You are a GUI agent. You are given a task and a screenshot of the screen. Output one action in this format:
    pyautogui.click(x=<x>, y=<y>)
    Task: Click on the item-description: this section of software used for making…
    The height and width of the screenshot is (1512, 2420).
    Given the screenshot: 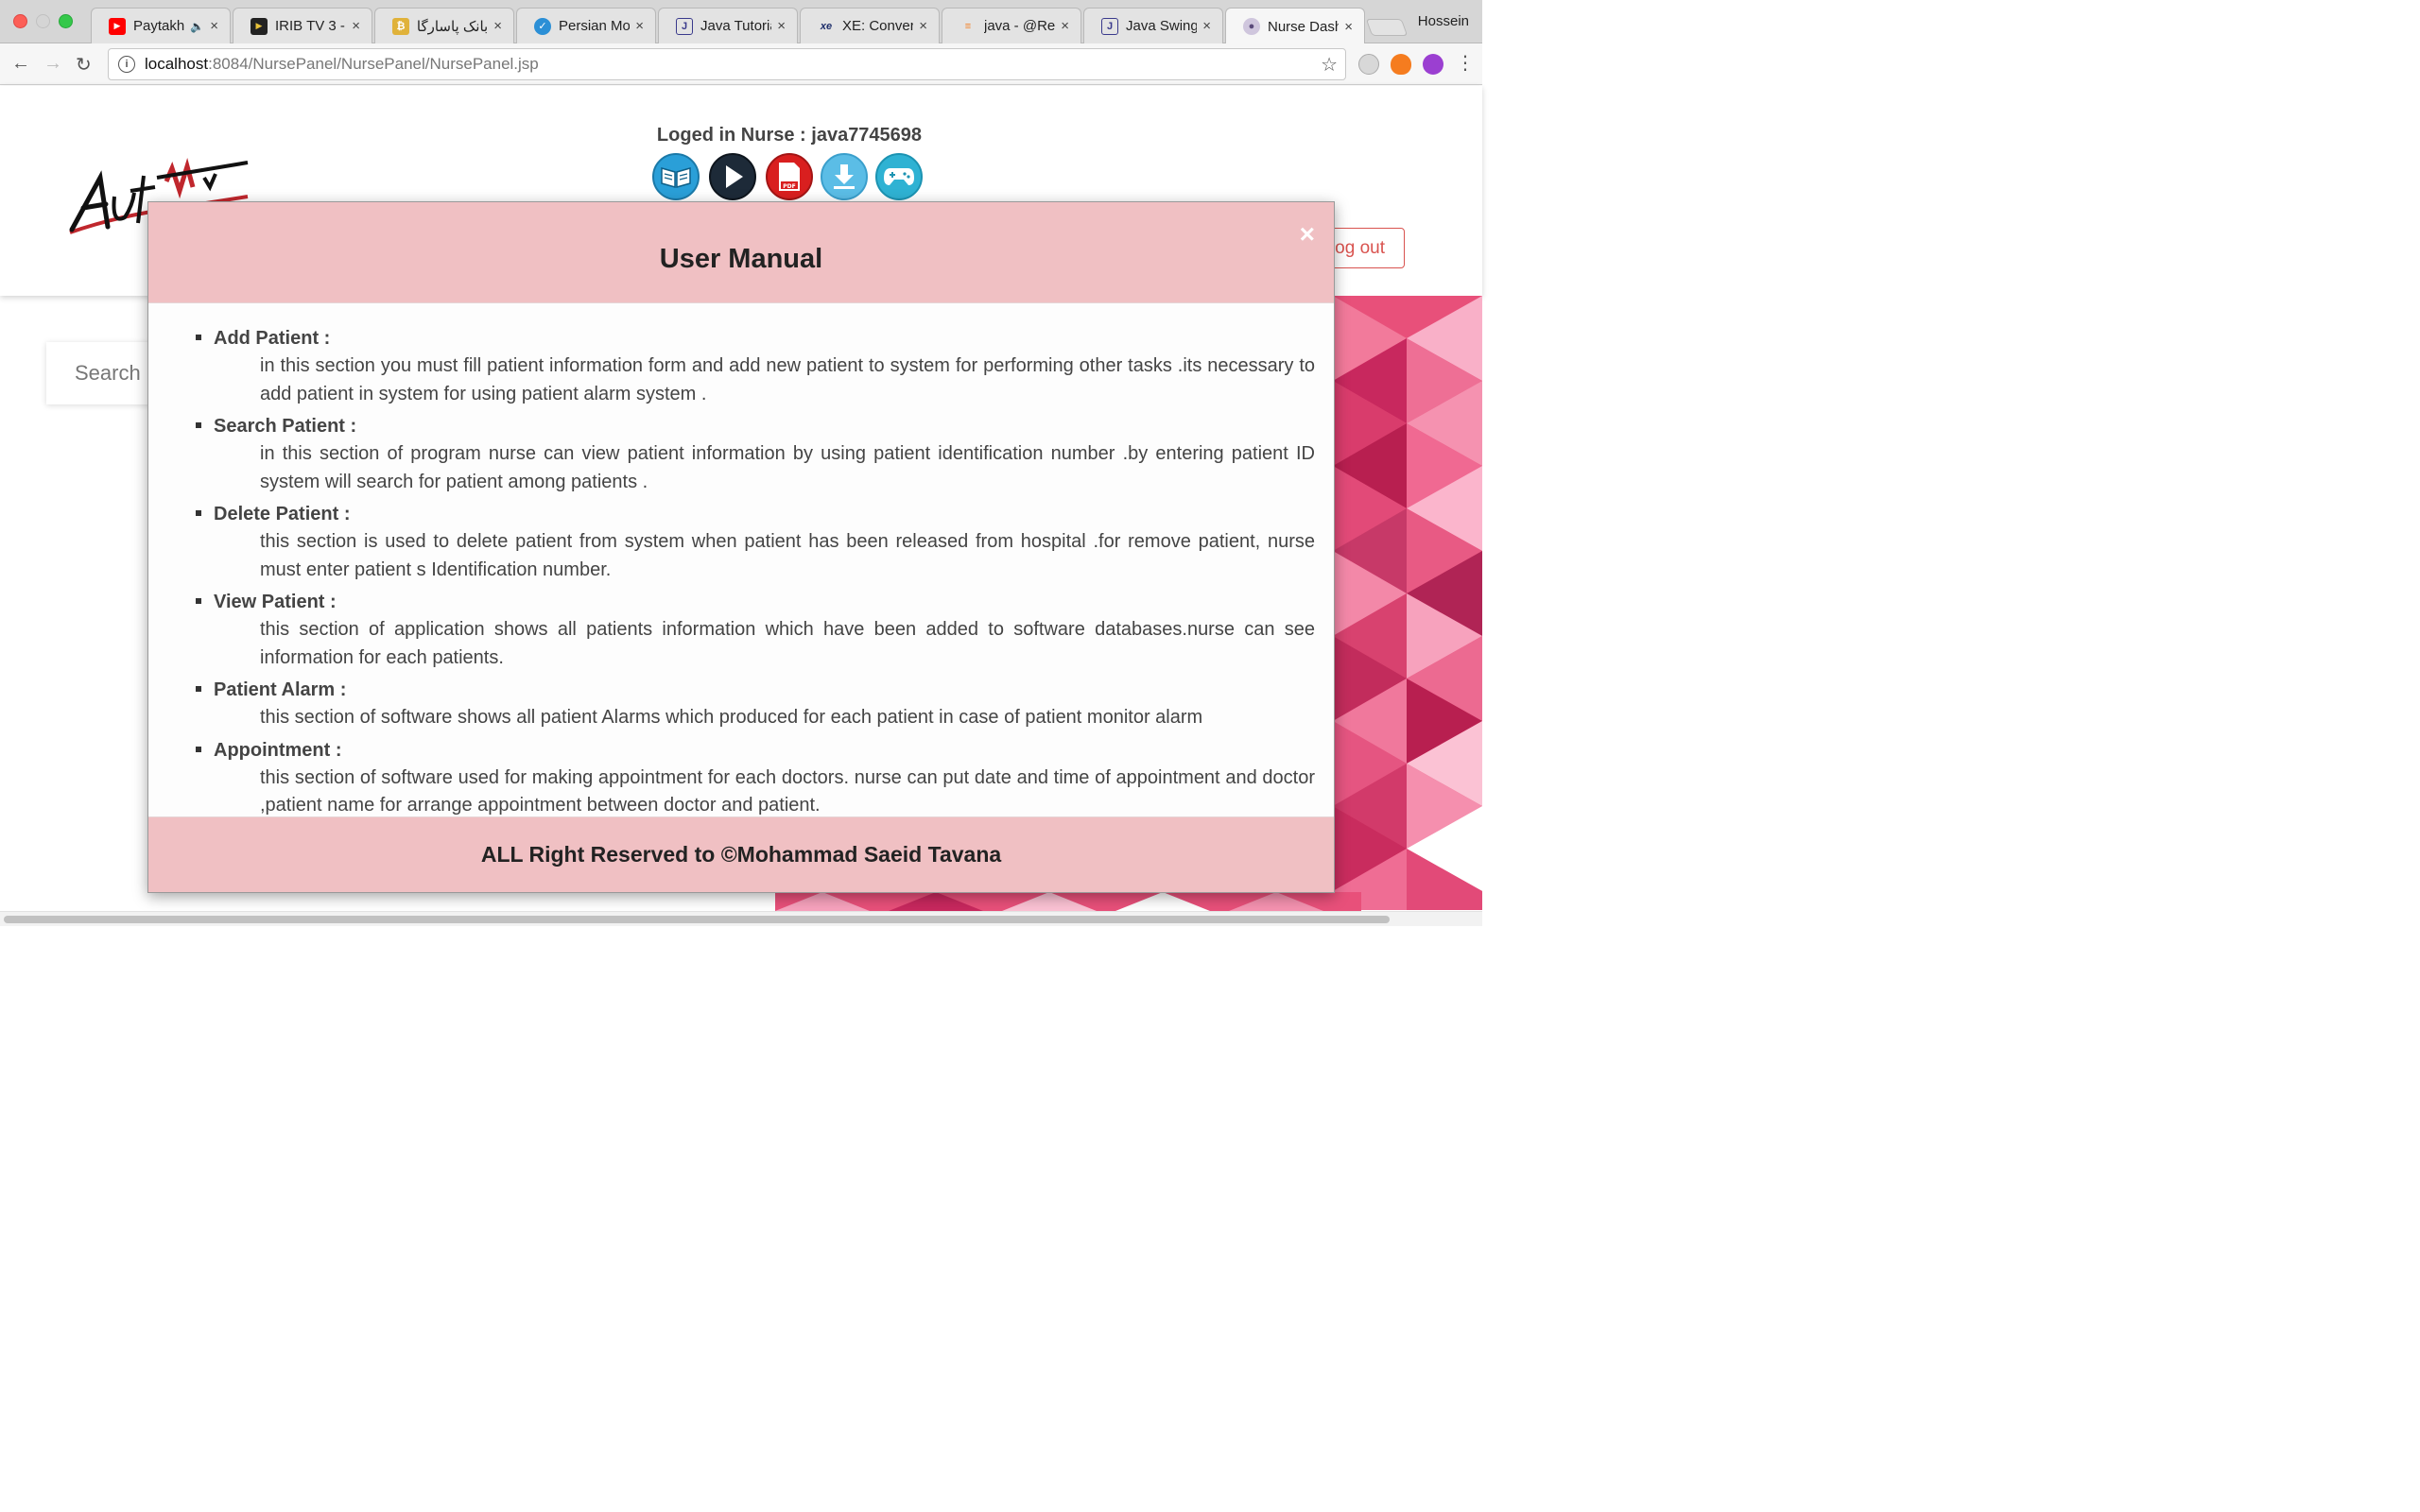 What is the action you would take?
    pyautogui.click(x=787, y=791)
    